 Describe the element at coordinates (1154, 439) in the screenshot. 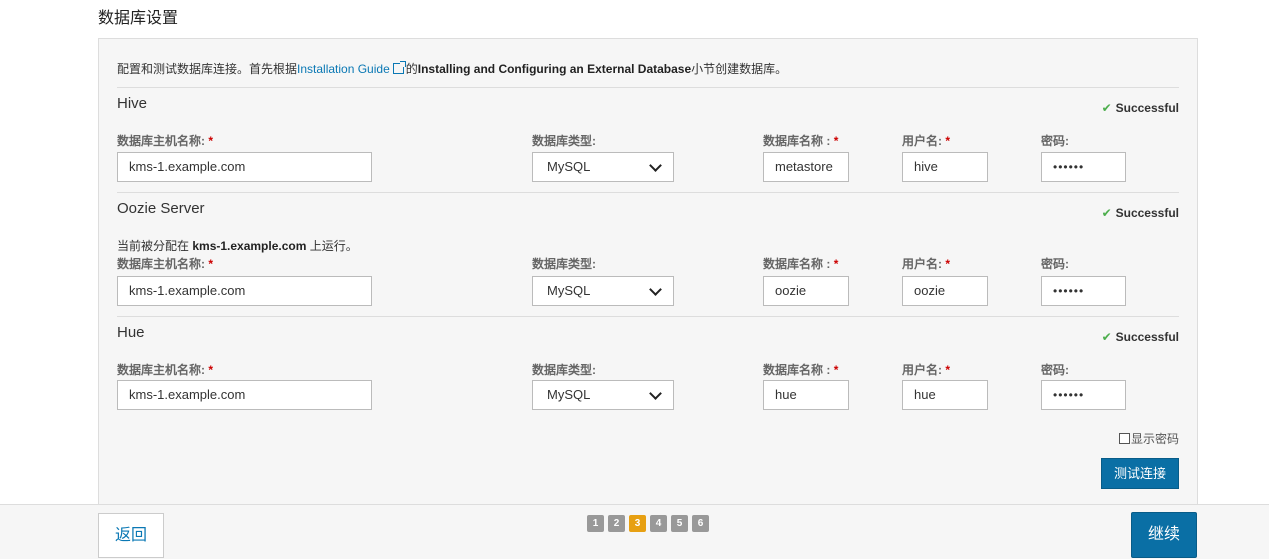

I see `show-password-label: 显示密码` at that location.